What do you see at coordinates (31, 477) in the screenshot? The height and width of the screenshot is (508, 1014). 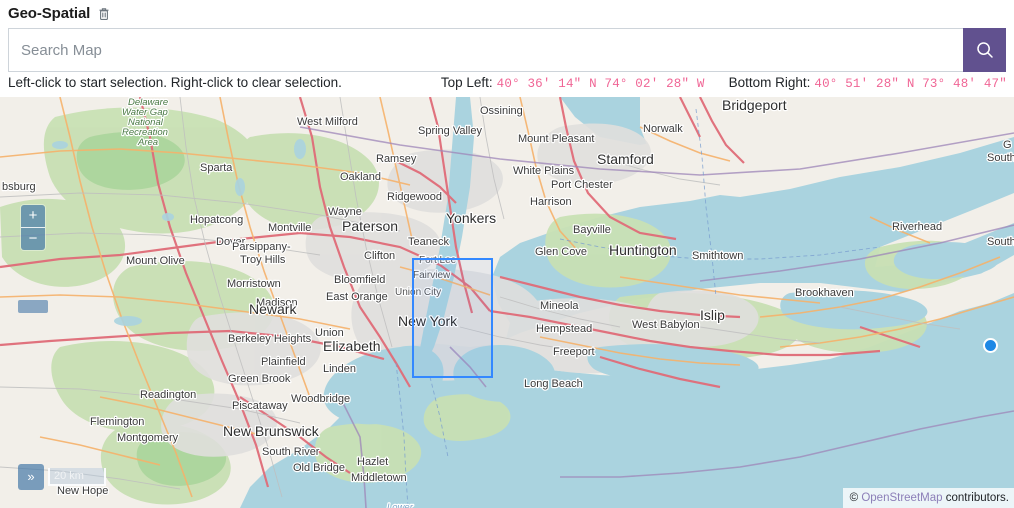 I see `expand-sidebar-button: »` at bounding box center [31, 477].